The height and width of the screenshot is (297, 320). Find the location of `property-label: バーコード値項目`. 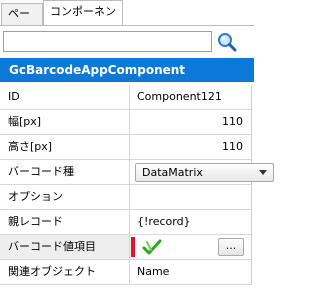

property-label: バーコード値項目 is located at coordinates (65, 247).